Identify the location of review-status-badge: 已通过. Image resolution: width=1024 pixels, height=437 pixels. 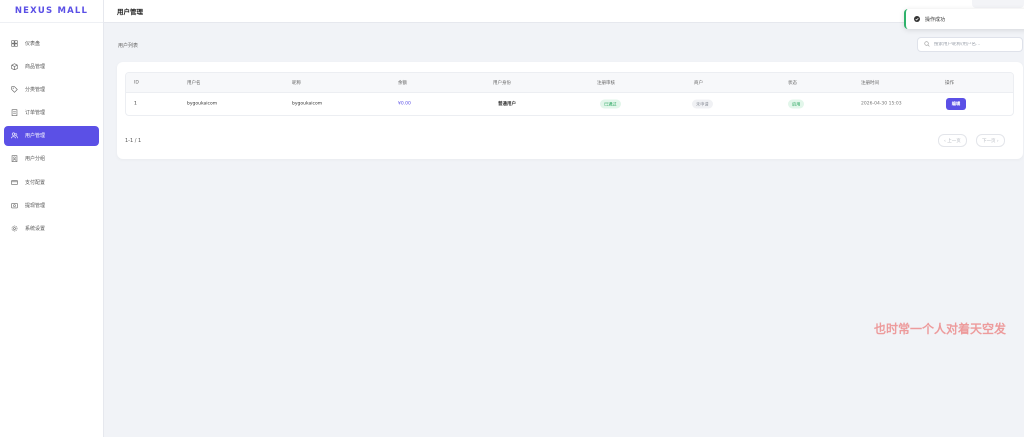
(610, 104).